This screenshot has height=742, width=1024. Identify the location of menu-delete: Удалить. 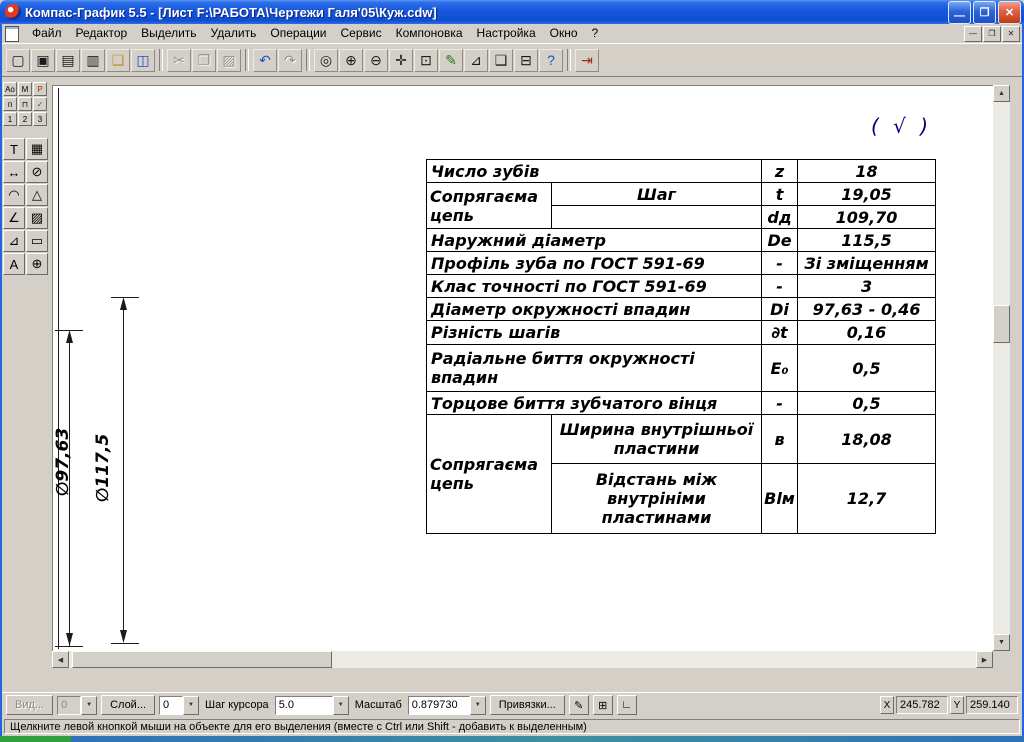
(234, 33).